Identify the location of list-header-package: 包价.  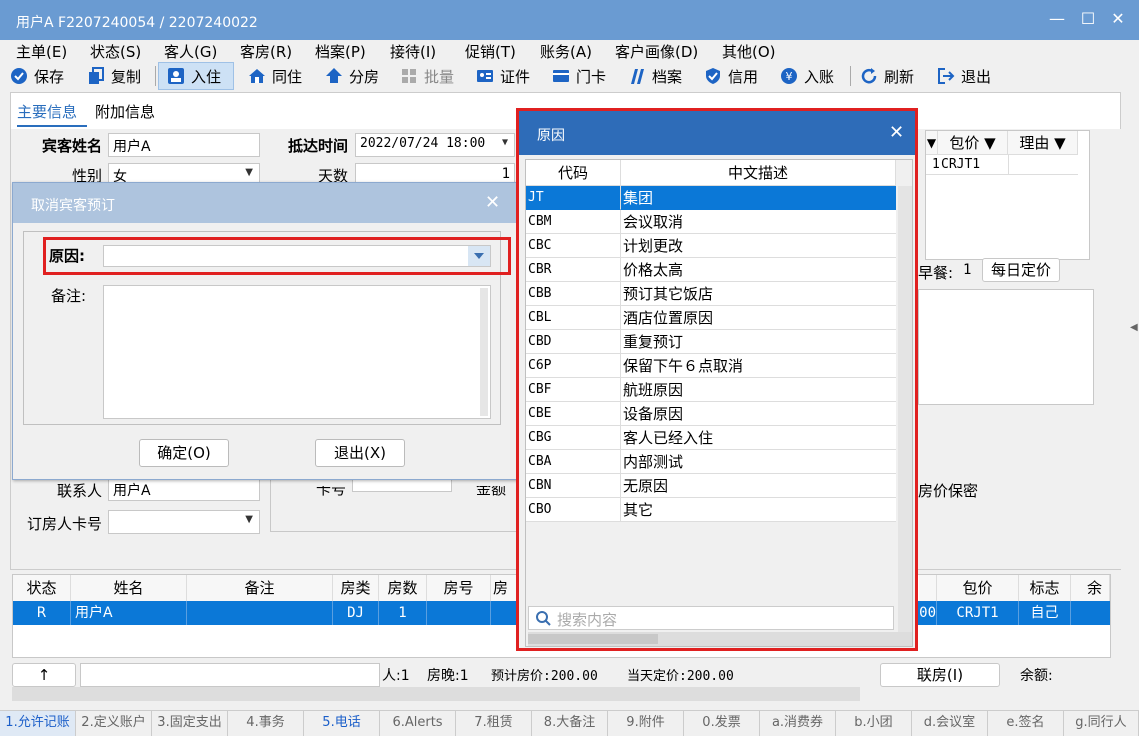
(978, 588).